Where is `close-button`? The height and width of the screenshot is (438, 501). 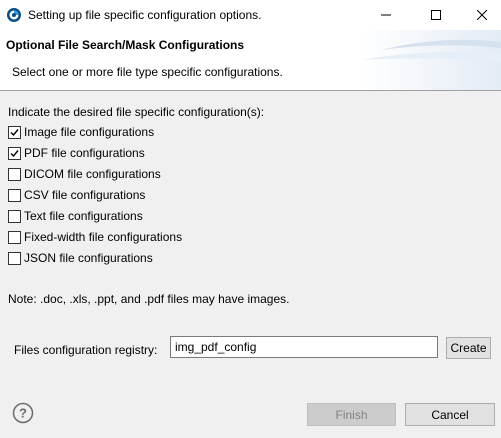
close-button is located at coordinates (480, 15).